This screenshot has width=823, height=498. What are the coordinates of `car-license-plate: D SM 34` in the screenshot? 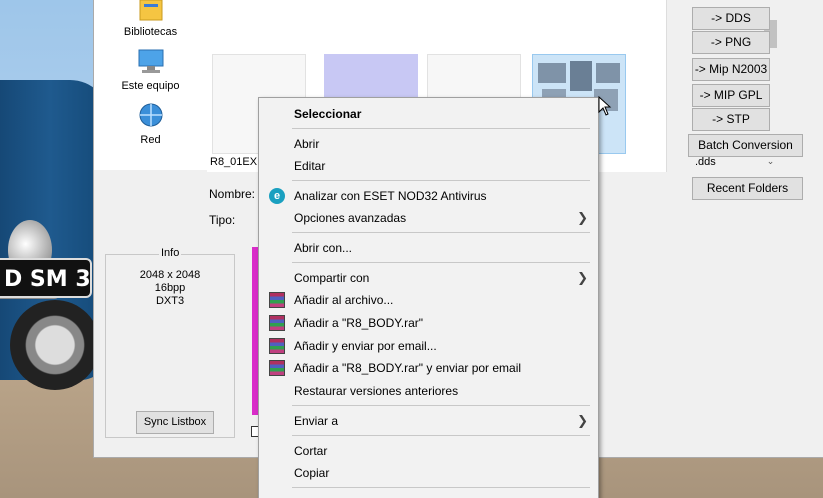 It's located at (46, 278).